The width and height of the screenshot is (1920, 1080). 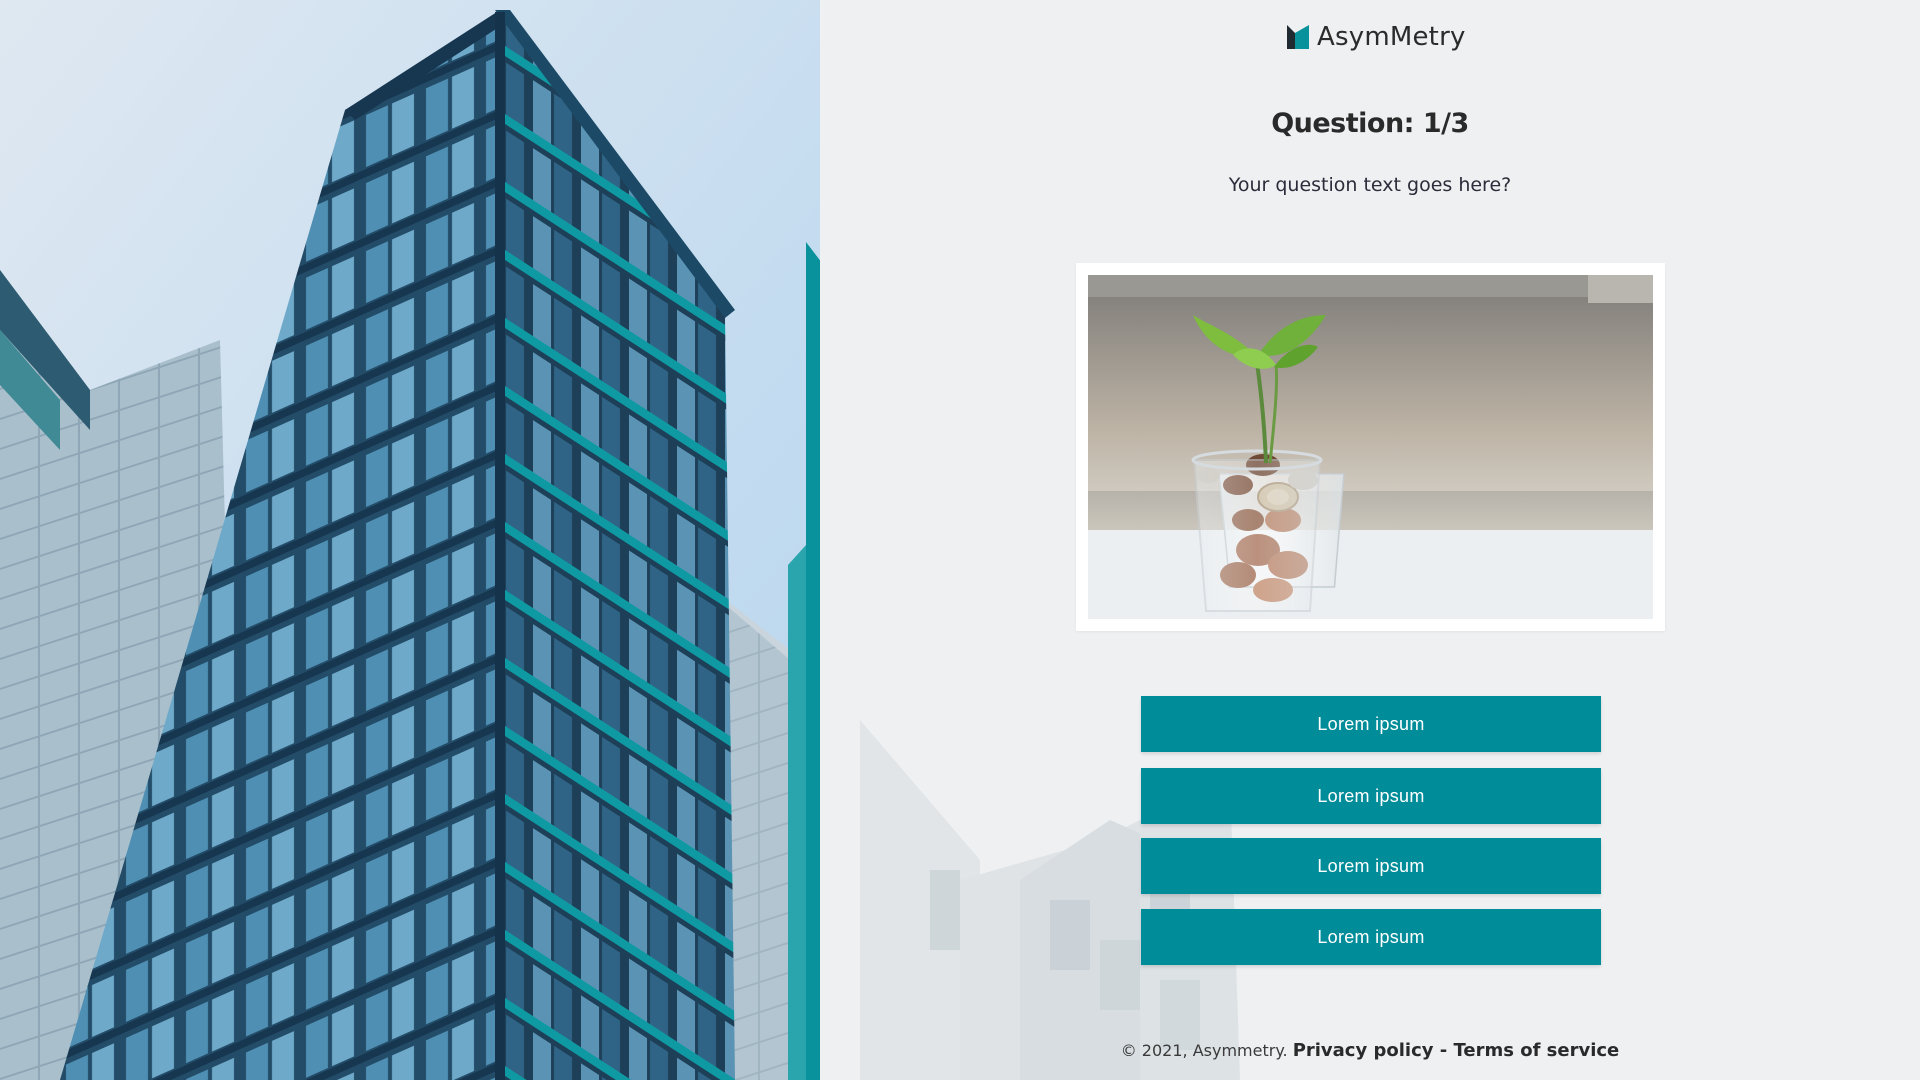 I want to click on terms-of-service-link: Terms of service, so click(x=1537, y=1050).